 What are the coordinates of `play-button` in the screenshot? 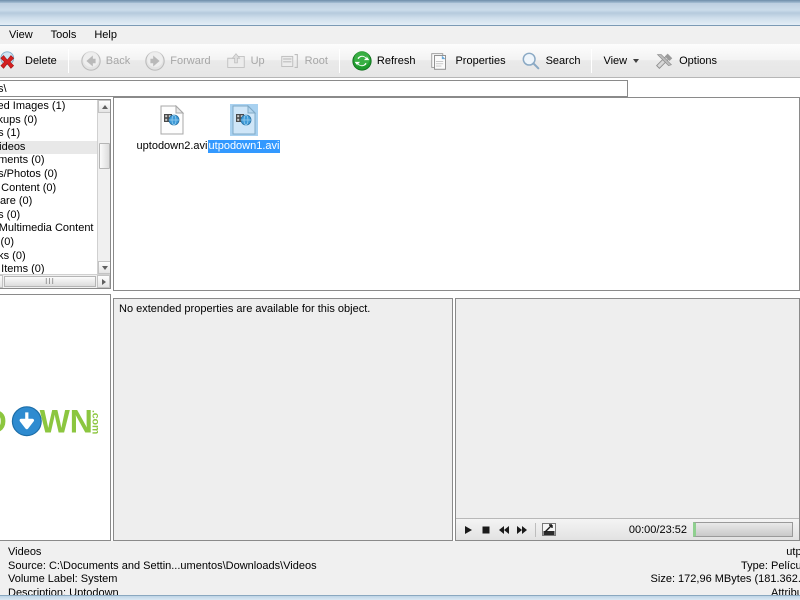 It's located at (468, 530).